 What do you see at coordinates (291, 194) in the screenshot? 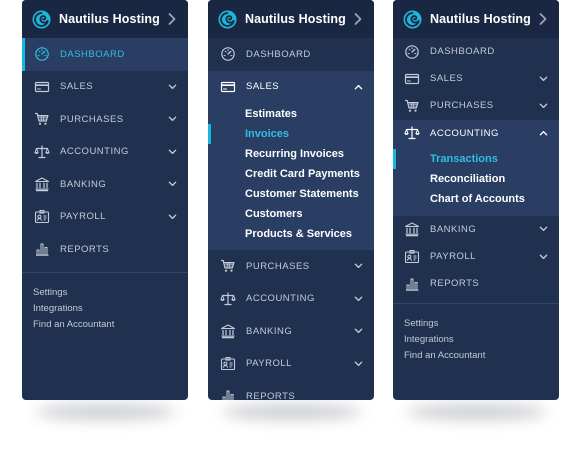
I see `submenu-item-customer-statements: Customer Statements` at bounding box center [291, 194].